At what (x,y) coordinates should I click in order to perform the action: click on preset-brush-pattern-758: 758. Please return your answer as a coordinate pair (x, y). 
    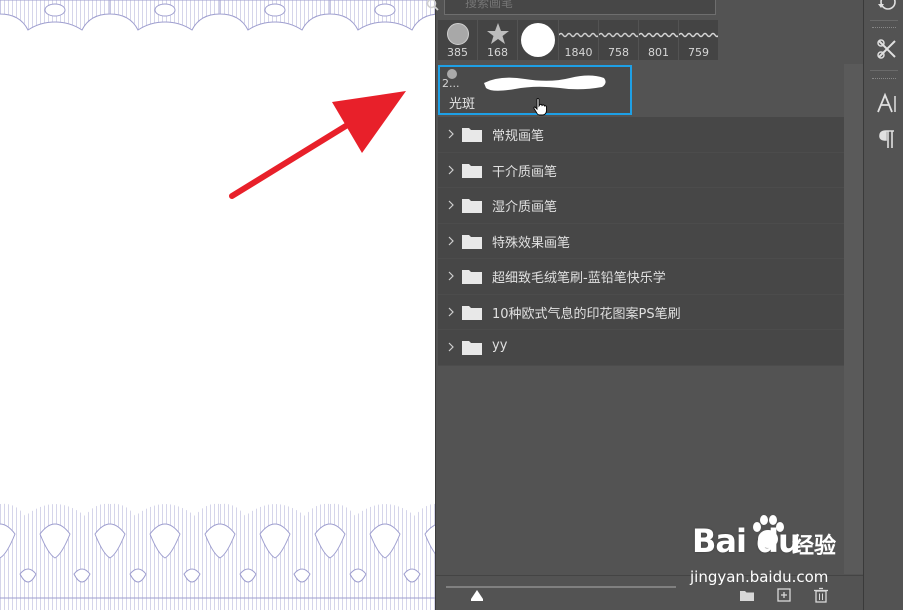
    Looking at the image, I should click on (618, 40).